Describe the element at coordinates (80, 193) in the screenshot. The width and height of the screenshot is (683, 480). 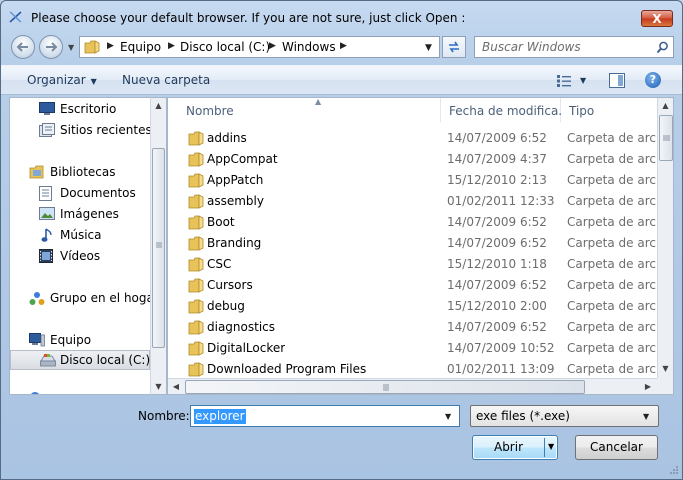
I see `nav-item-documents: Documentos` at that location.